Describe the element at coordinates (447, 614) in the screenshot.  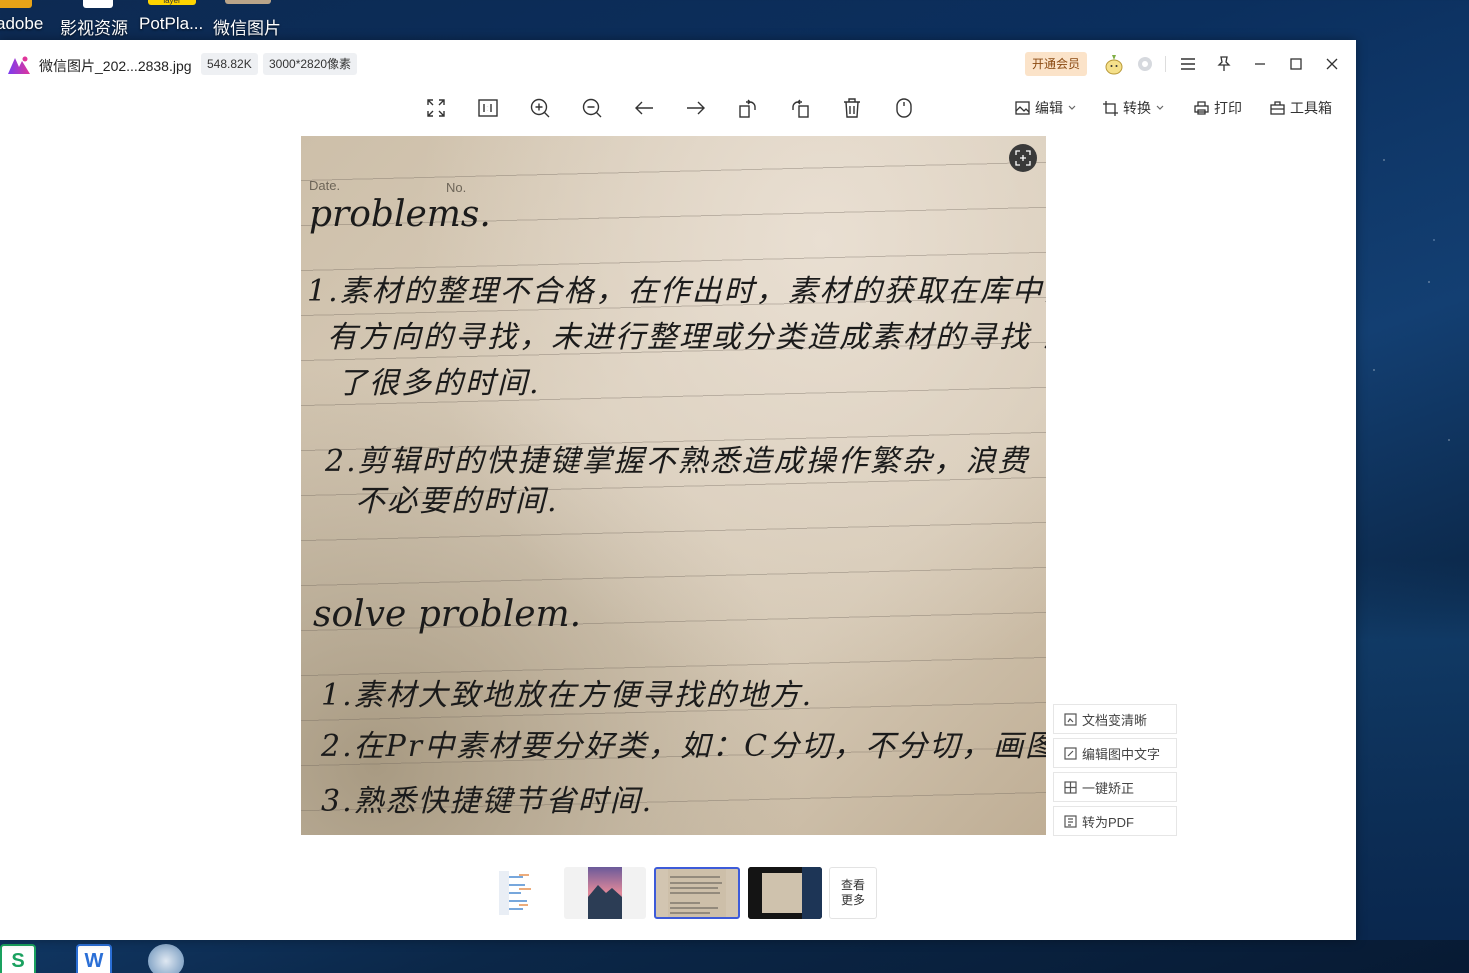
I see `handwriting-line: solve problem.` at that location.